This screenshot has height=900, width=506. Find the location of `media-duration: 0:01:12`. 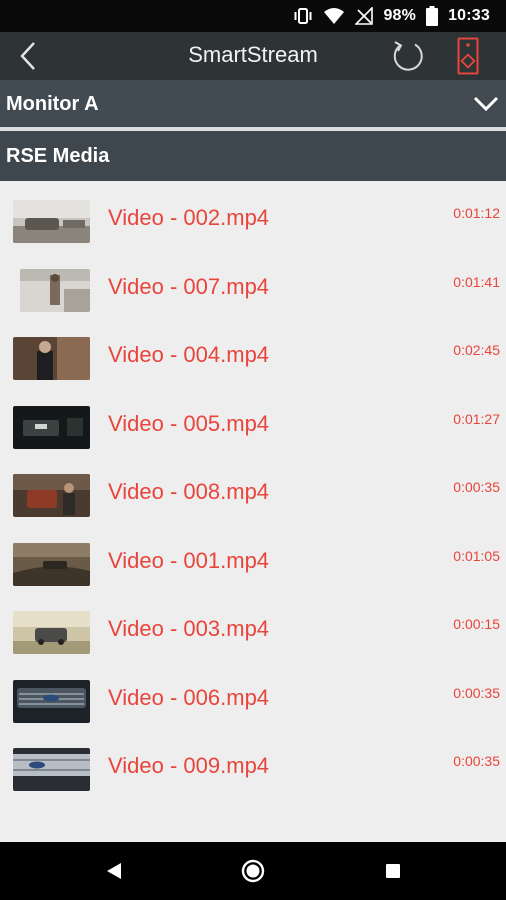

media-duration: 0:01:12 is located at coordinates (476, 213).